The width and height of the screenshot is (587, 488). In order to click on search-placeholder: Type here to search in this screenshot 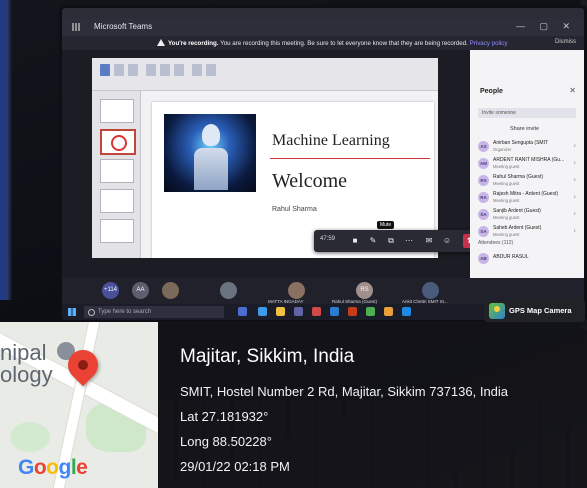, I will do `click(125, 312)`.